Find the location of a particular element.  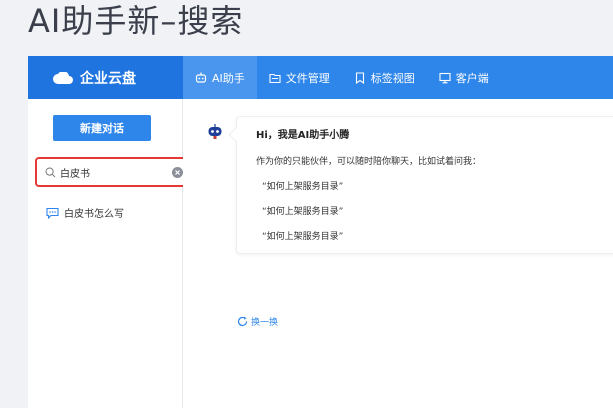

nav-item-label: 标签视图 is located at coordinates (392, 78).